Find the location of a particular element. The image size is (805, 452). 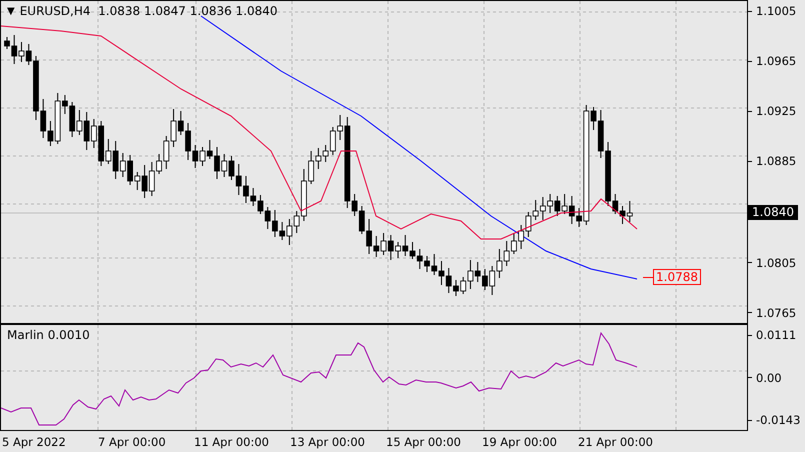

price-axis-label: 1.0805 is located at coordinates (776, 263).